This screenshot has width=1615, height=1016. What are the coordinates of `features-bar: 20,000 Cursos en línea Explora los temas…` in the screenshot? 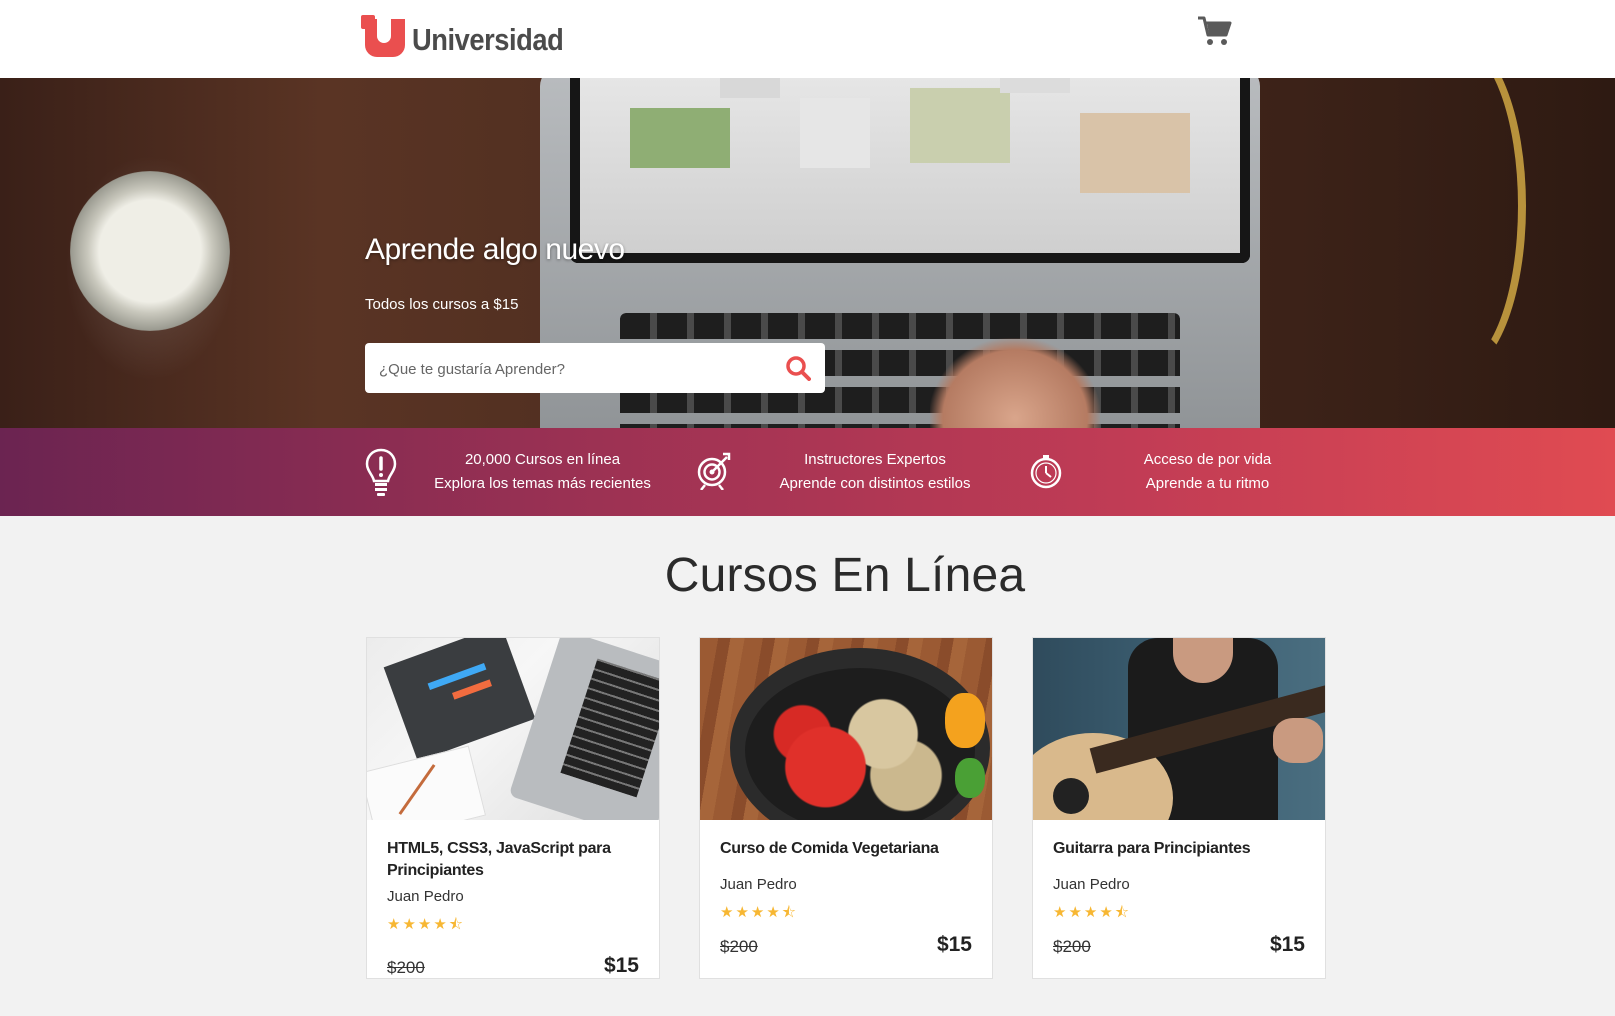 It's located at (807, 472).